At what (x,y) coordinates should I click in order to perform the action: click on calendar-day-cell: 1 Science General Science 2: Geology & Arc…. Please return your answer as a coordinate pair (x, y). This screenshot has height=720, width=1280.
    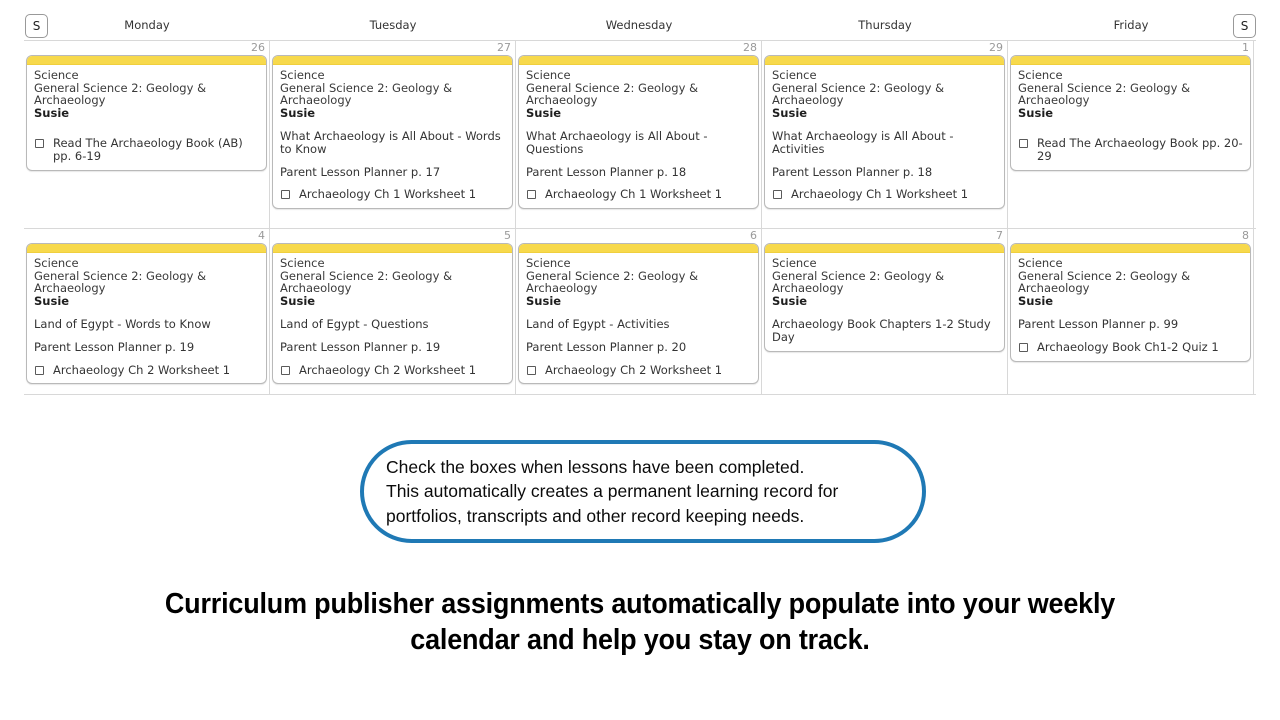
    Looking at the image, I should click on (1131, 134).